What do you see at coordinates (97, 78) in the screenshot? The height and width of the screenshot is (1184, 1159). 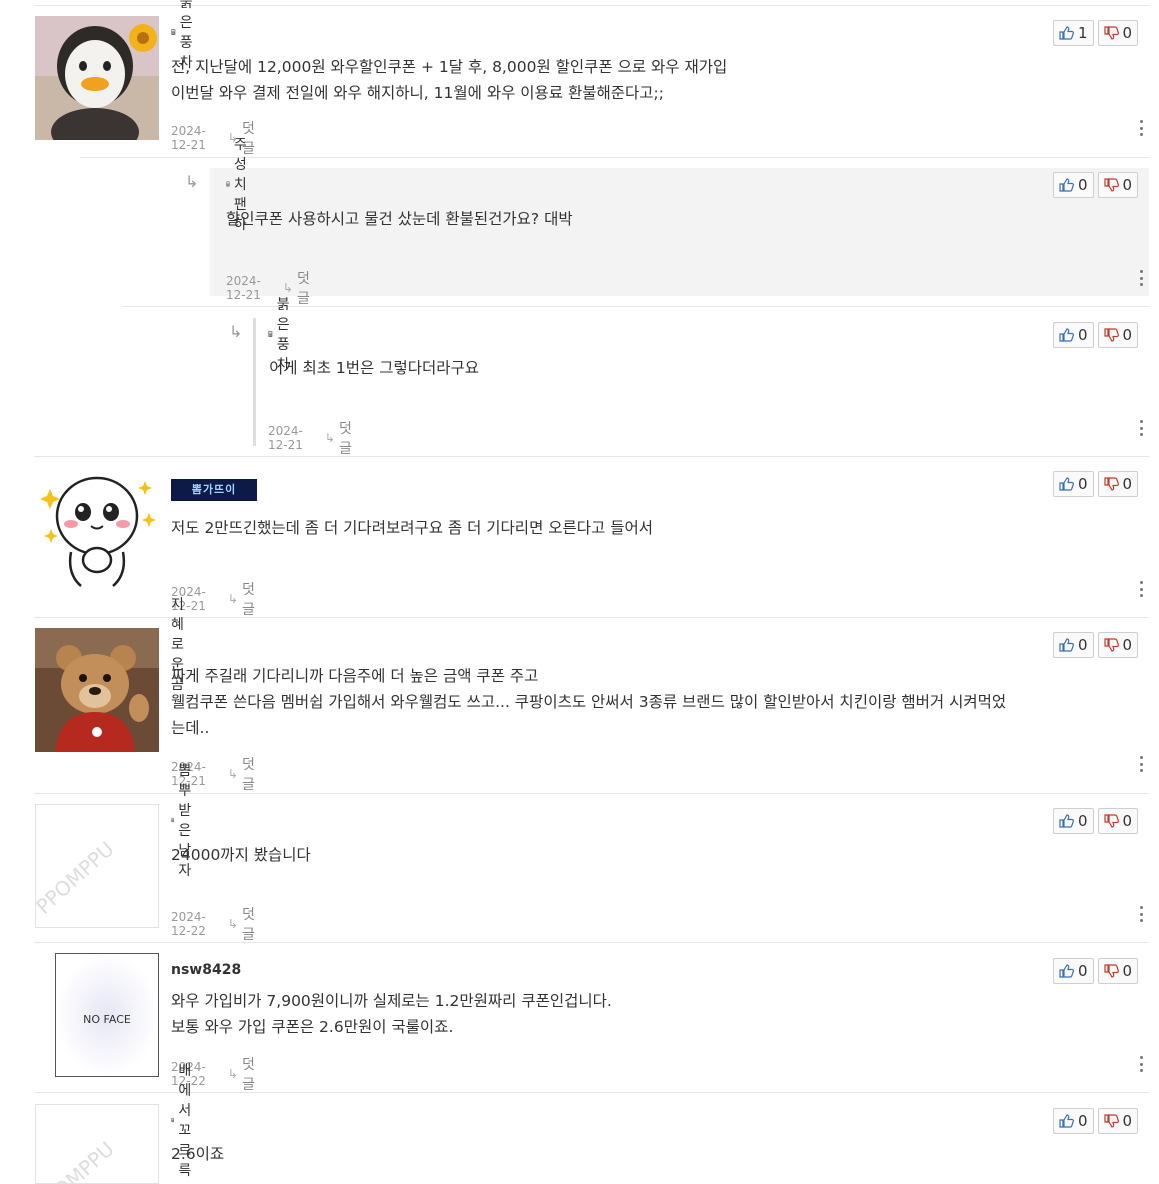 I see `penguin-avatar-icon` at bounding box center [97, 78].